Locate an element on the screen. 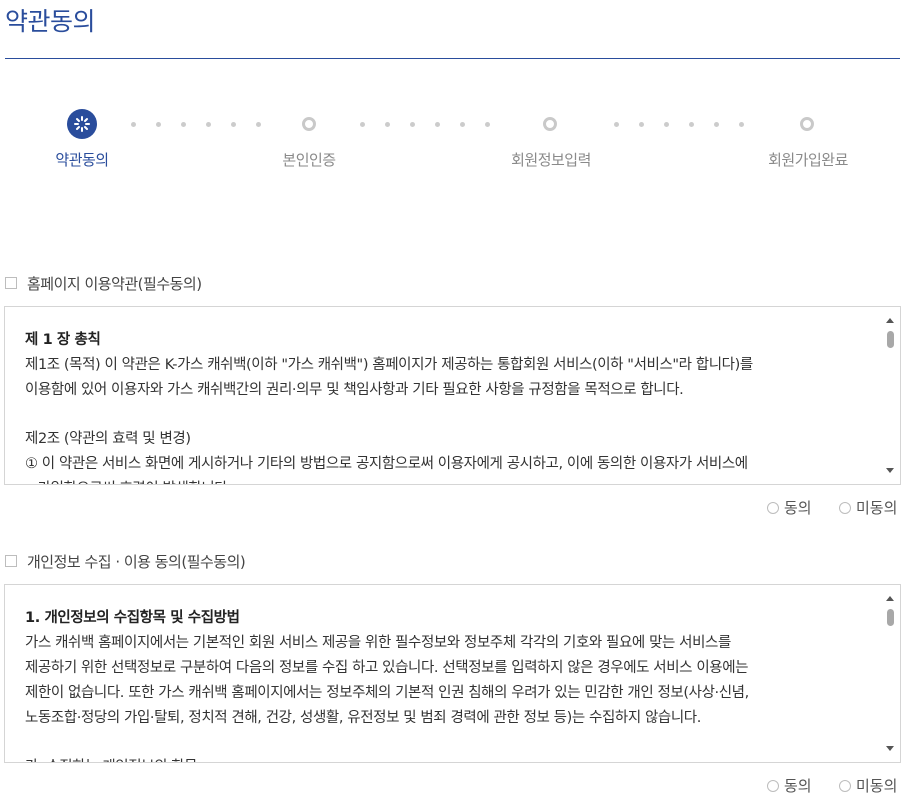 This screenshot has width=922, height=805. step-label-verification: 본인인증 is located at coordinates (309, 160).